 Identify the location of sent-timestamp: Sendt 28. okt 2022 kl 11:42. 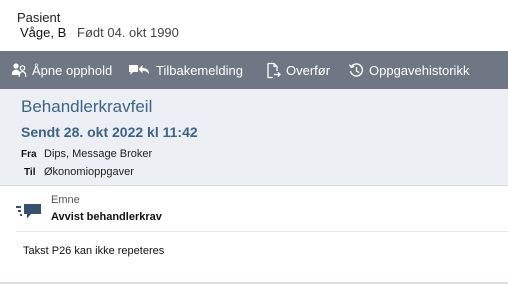
(109, 132).